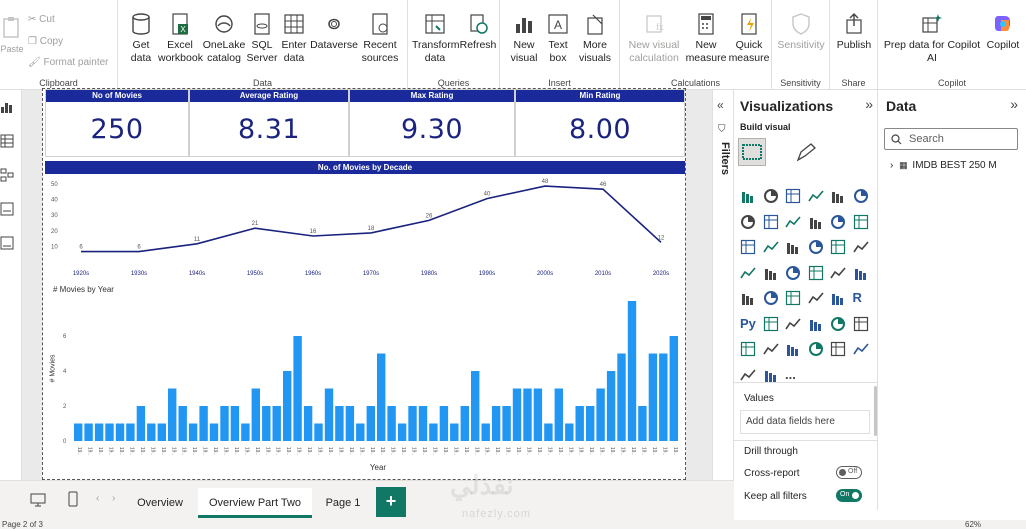 The width and height of the screenshot is (1026, 529). I want to click on line-column-visual-icon, so click(816, 222).